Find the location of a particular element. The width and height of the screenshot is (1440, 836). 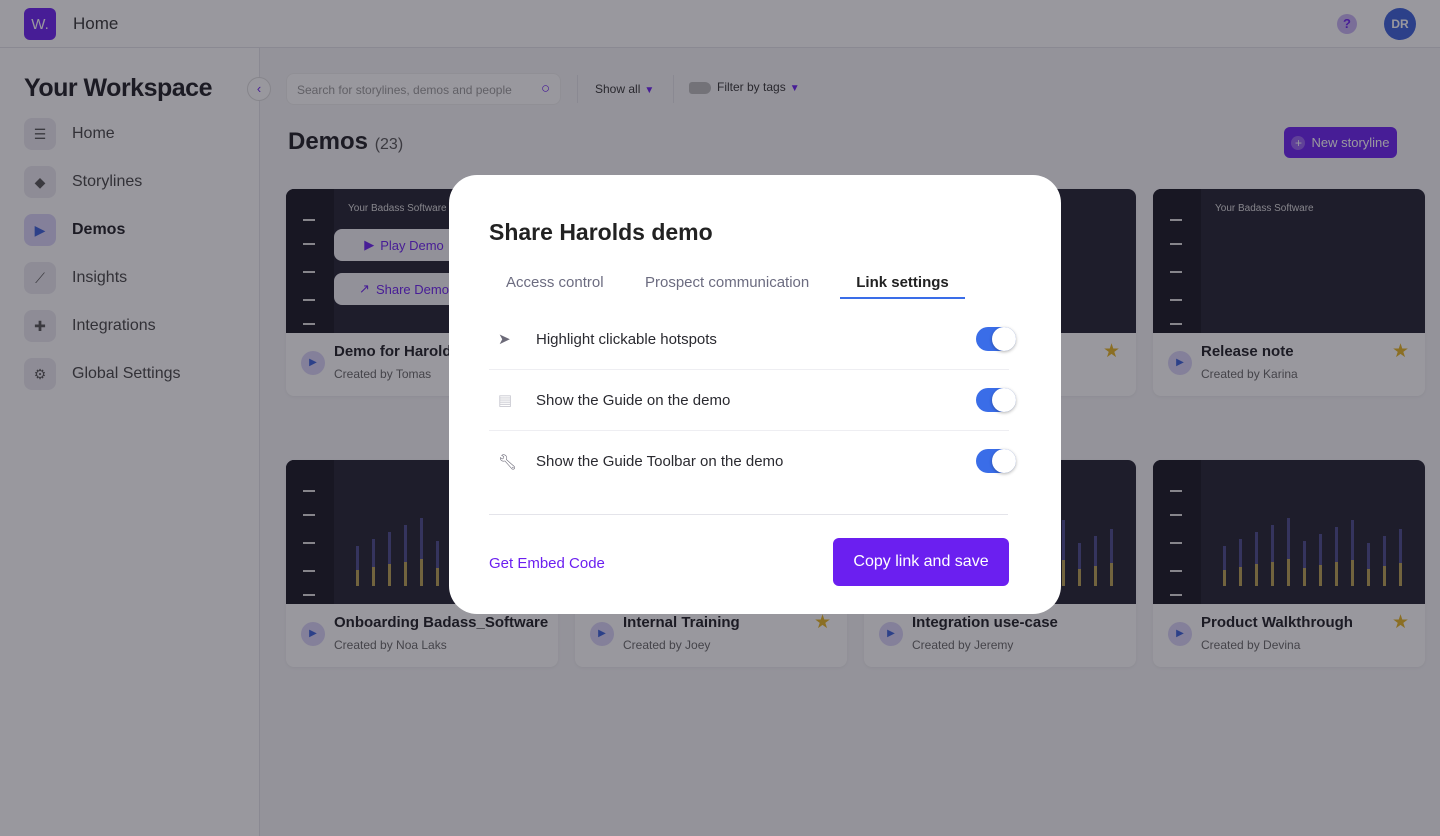

toolbar-toggle is located at coordinates (996, 461).